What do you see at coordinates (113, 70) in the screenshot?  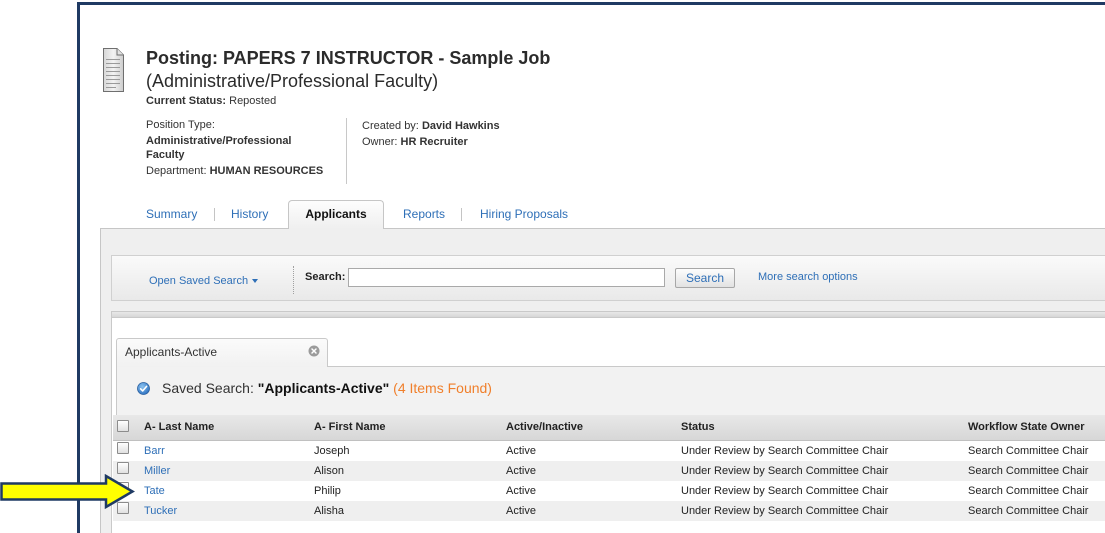 I see `document-icon` at bounding box center [113, 70].